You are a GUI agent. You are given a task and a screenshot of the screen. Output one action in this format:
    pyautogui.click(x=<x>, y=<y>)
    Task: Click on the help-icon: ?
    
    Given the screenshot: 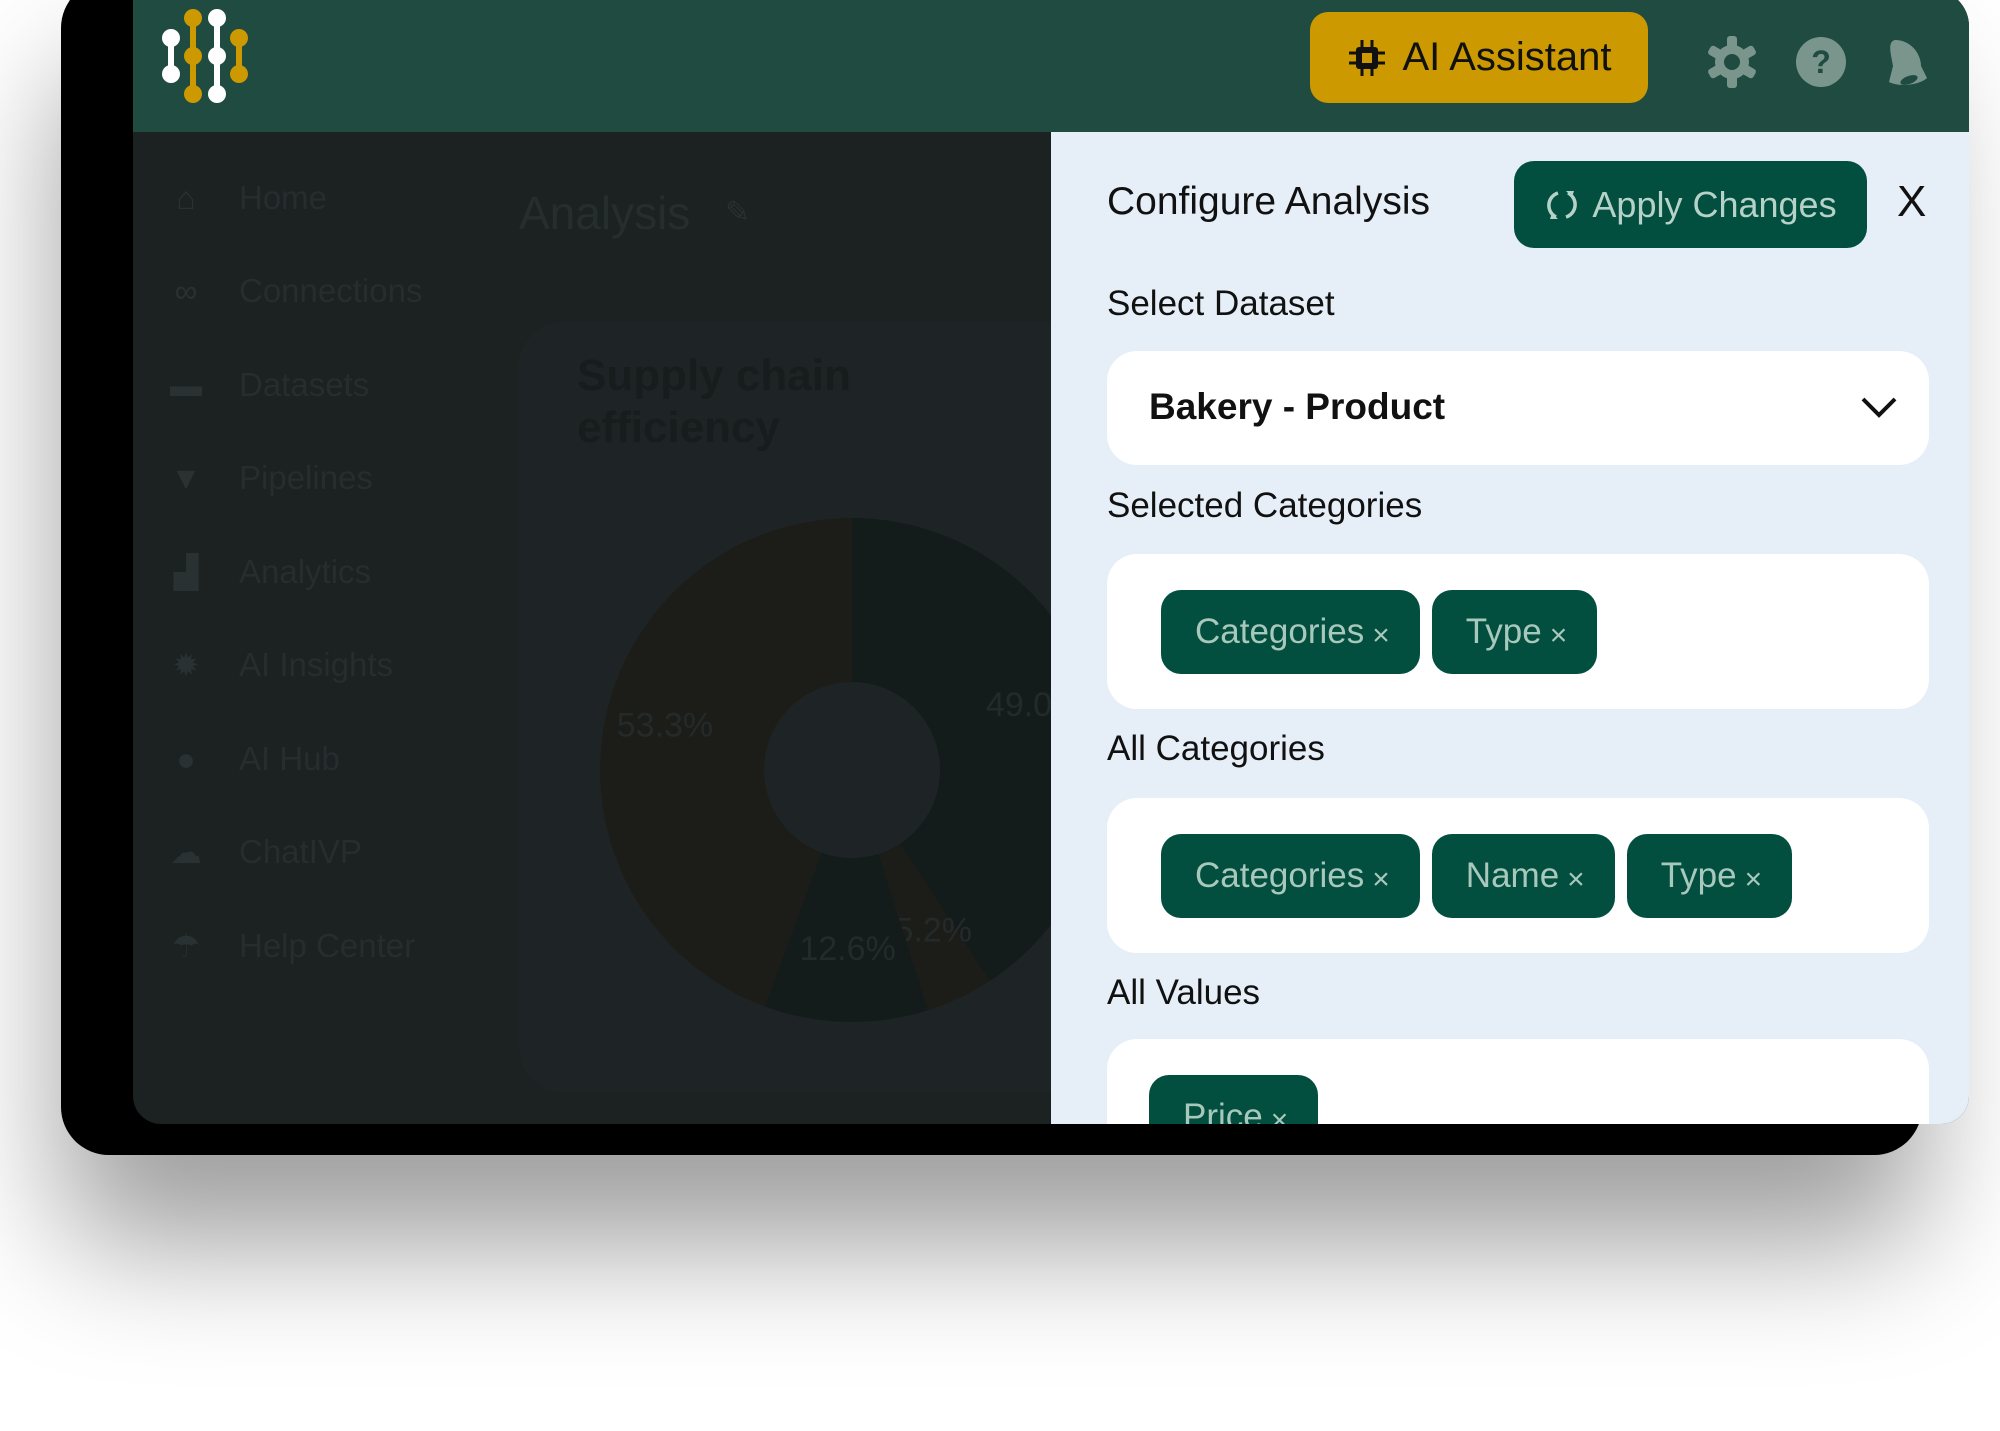 What is the action you would take?
    pyautogui.click(x=1821, y=62)
    